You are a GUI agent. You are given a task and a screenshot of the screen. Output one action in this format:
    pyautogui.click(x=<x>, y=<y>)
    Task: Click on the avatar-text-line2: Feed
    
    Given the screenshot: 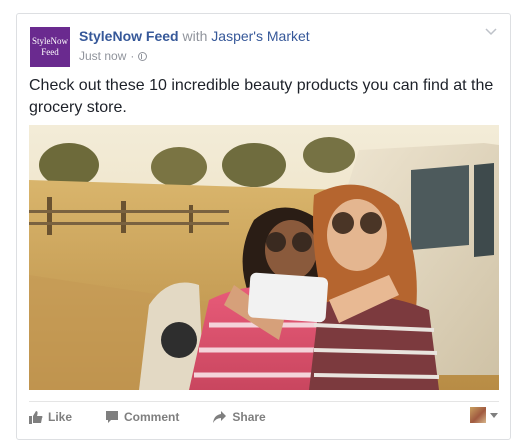 What is the action you would take?
    pyautogui.click(x=50, y=52)
    